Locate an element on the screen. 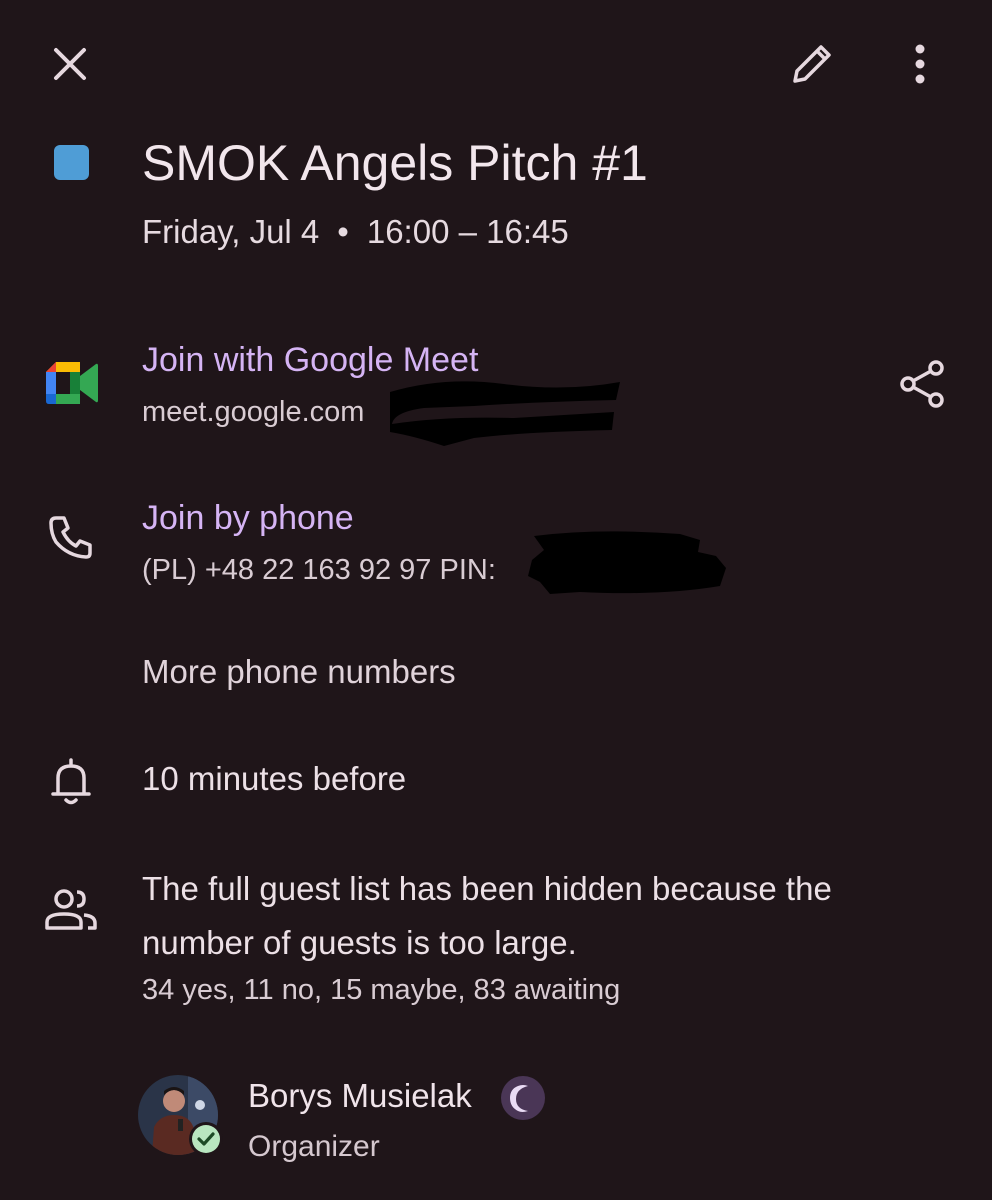  event-title: SMOK Angels Pitch #1 is located at coordinates (395, 163).